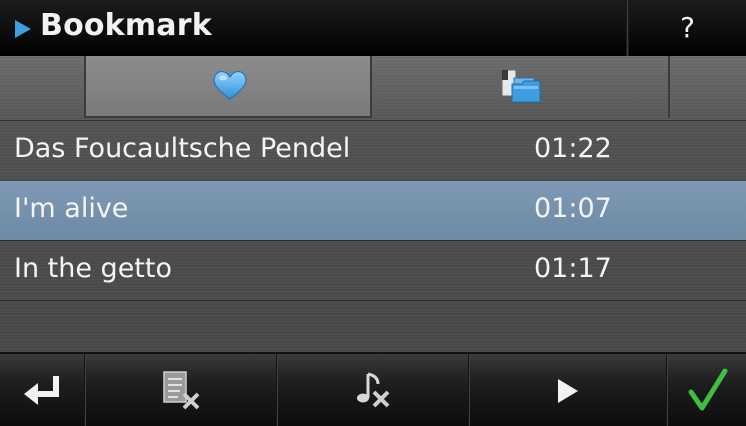 The width and height of the screenshot is (746, 426). I want to click on bookmark-name: Das Foucaultsche Pendel, so click(182, 148).